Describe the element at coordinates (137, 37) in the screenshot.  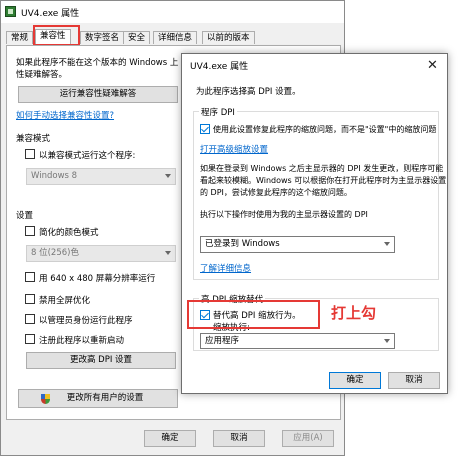
I see `tab-security: 安全` at that location.